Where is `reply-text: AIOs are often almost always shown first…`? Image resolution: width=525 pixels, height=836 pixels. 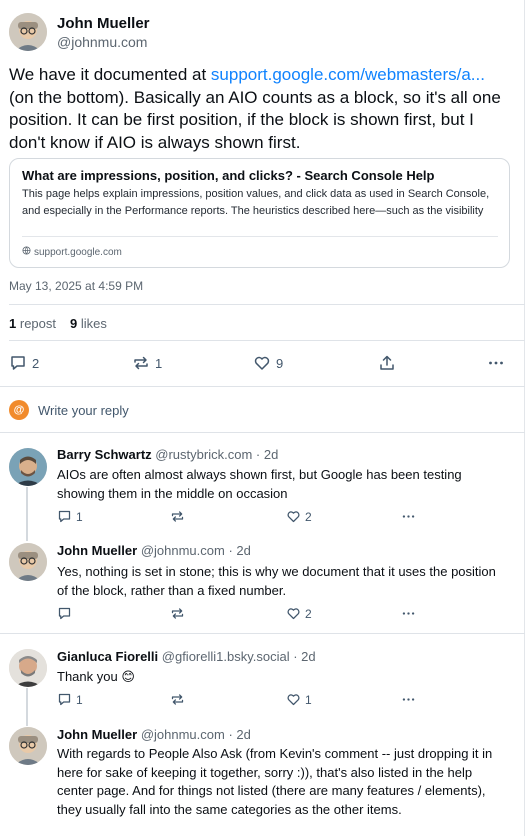
reply-text: AIOs are often almost always shown first… is located at coordinates (259, 484).